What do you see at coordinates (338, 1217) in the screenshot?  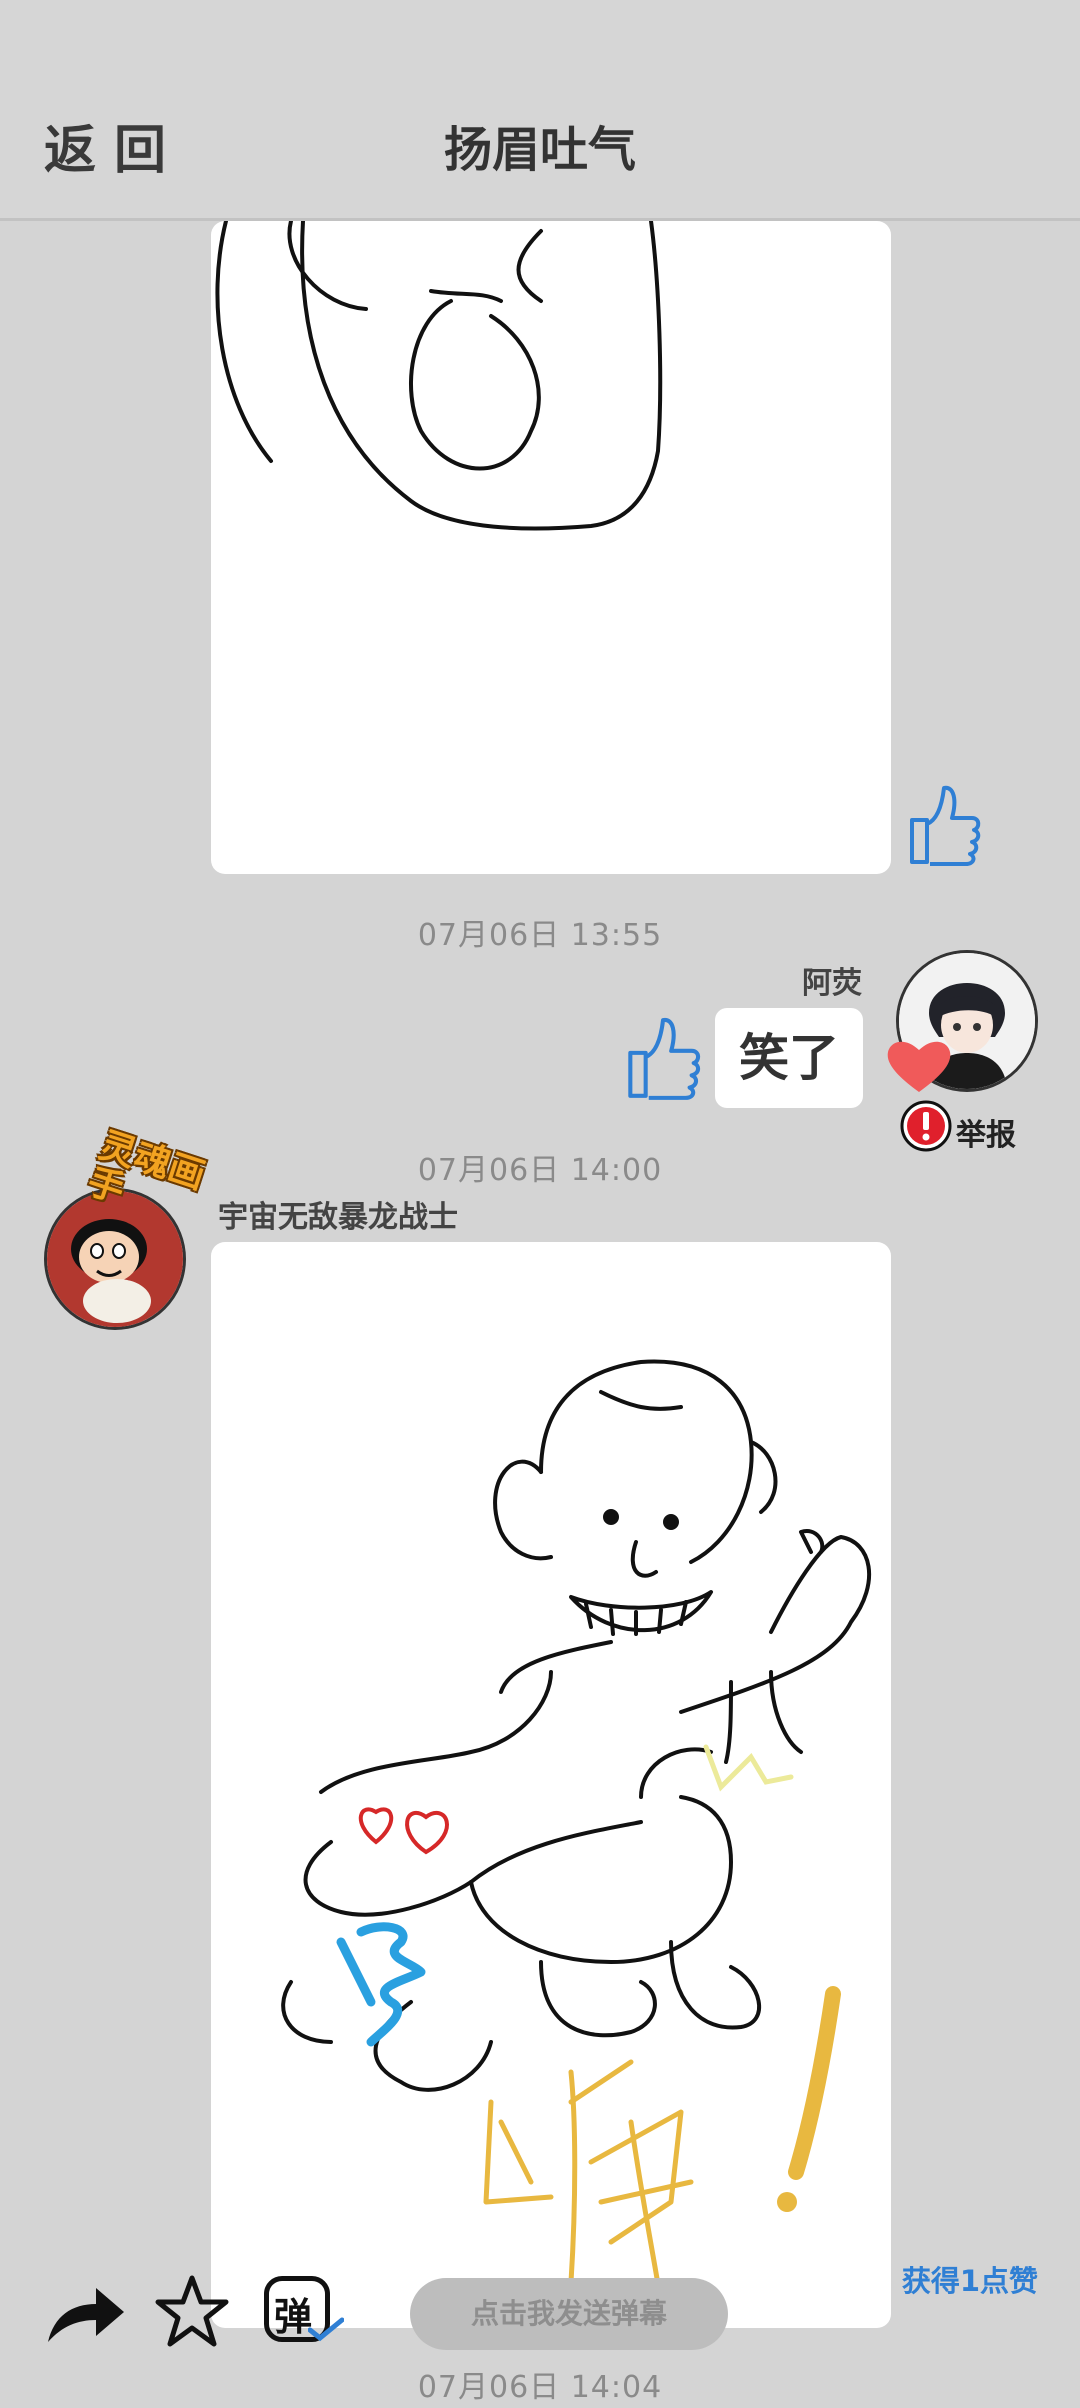 I see `sender-name: 宇宙无敌暴龙战士` at bounding box center [338, 1217].